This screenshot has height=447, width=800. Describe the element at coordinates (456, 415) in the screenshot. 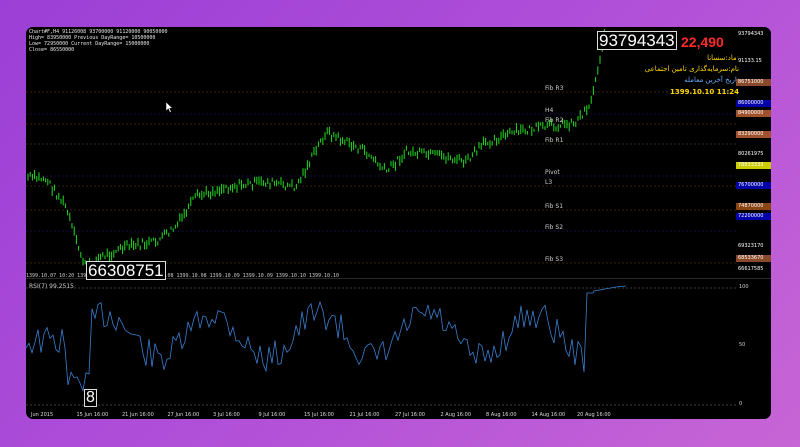

I see `time-axis-label: 2 Aug 16:00` at that location.